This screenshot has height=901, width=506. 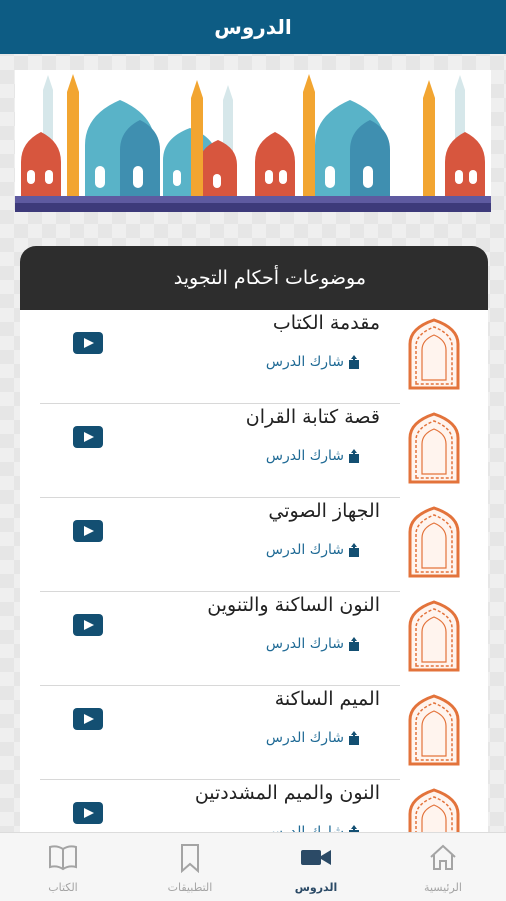 I want to click on lesson-item: مقدمة الكتاب شارك الدرس, so click(x=254, y=357).